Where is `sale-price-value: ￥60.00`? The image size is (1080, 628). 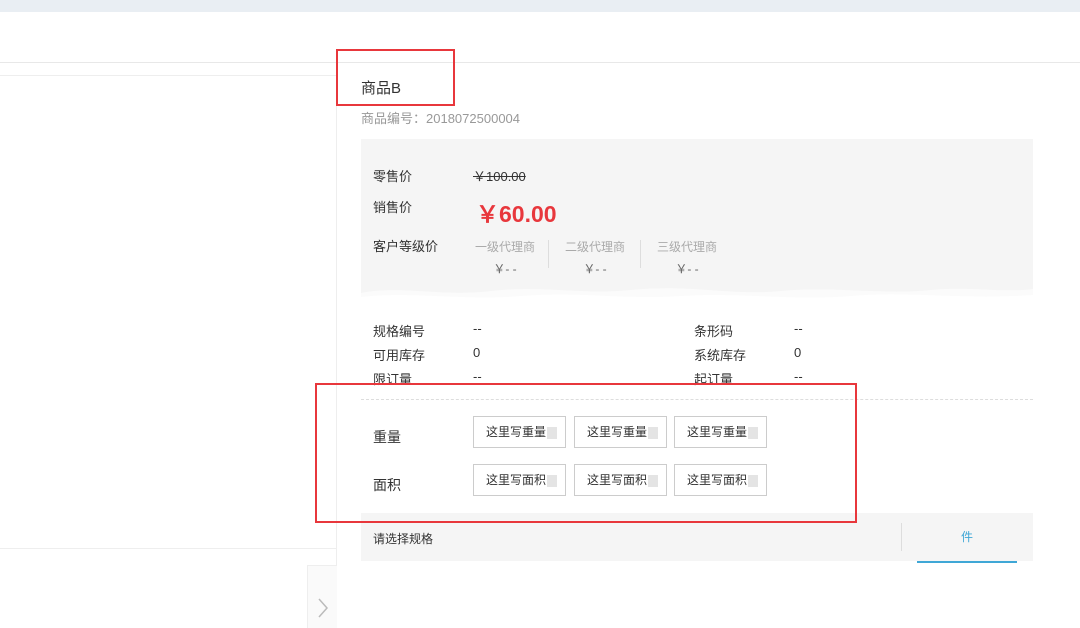 sale-price-value: ￥60.00 is located at coordinates (516, 214).